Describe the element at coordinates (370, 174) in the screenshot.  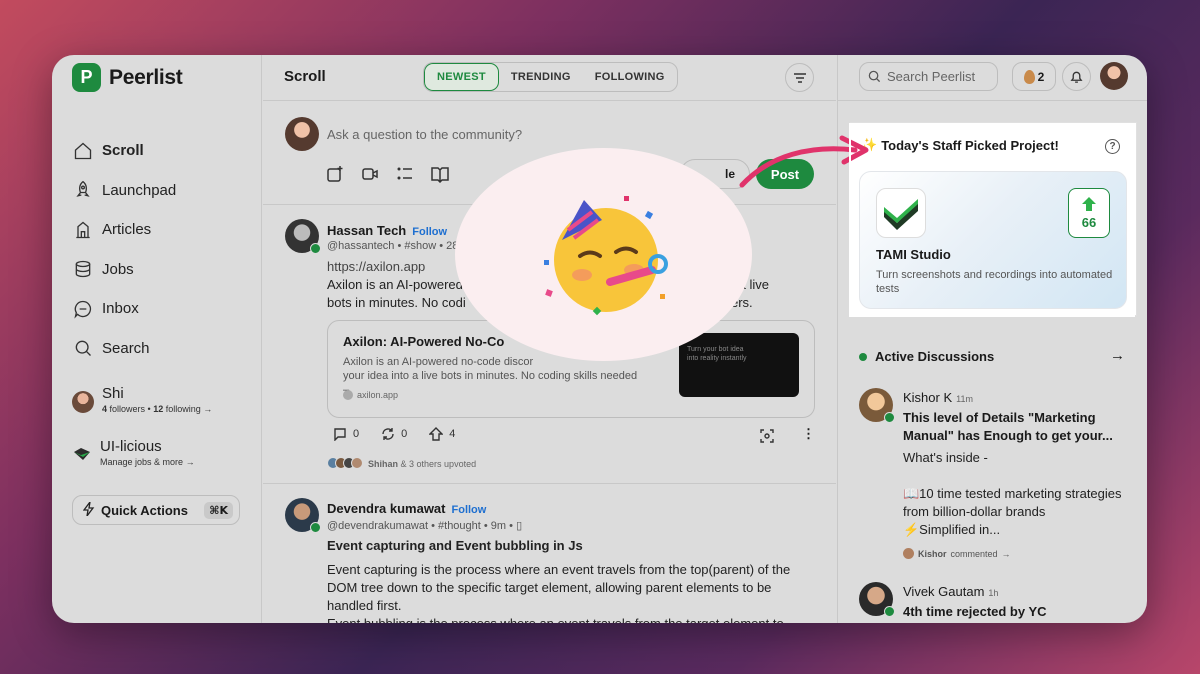
I see `video-icon` at that location.